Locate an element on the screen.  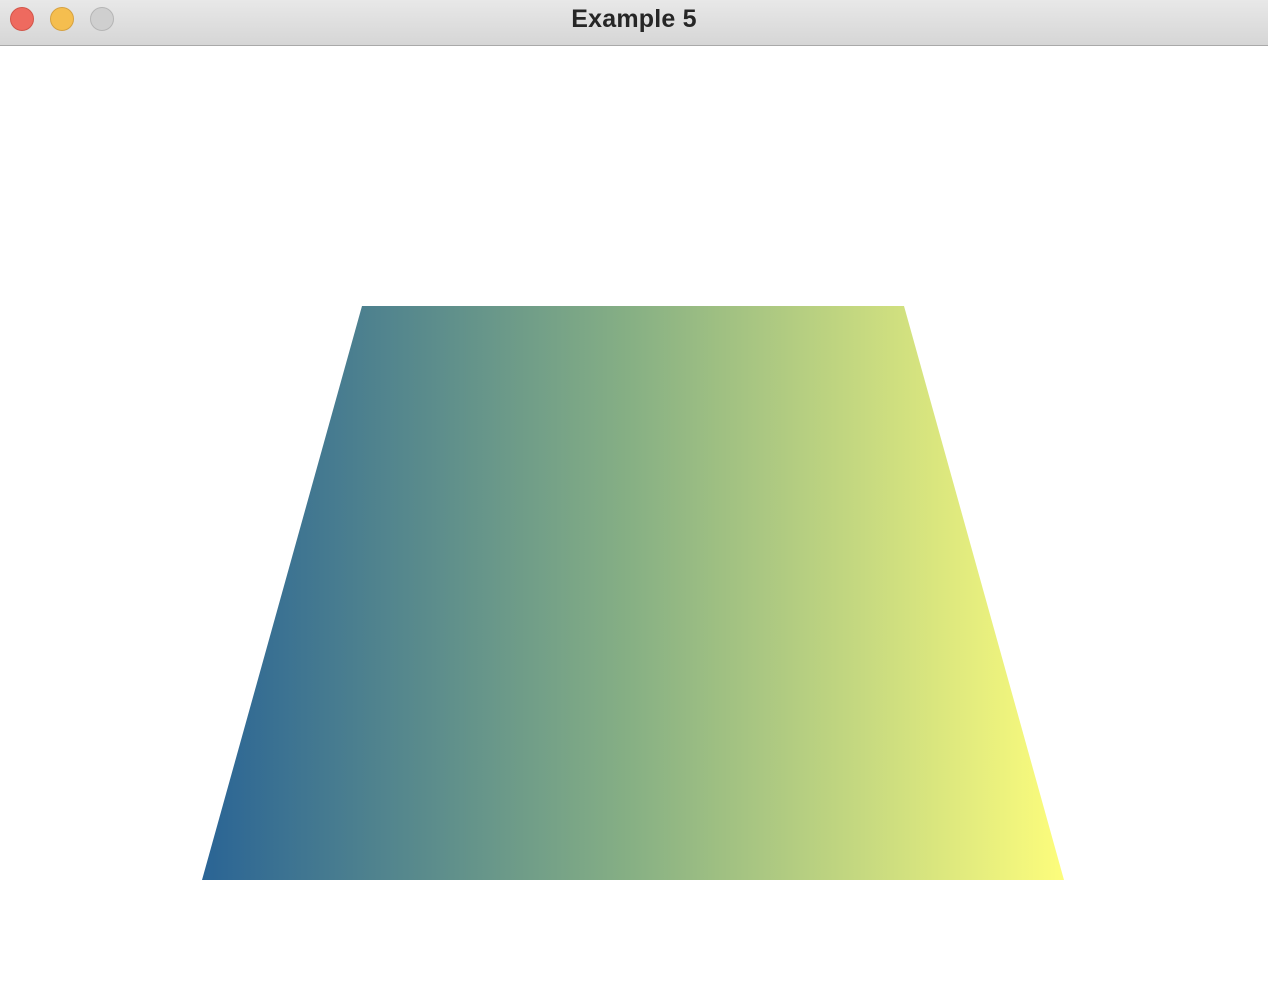
title-bar: Example 5 is located at coordinates (634, 23).